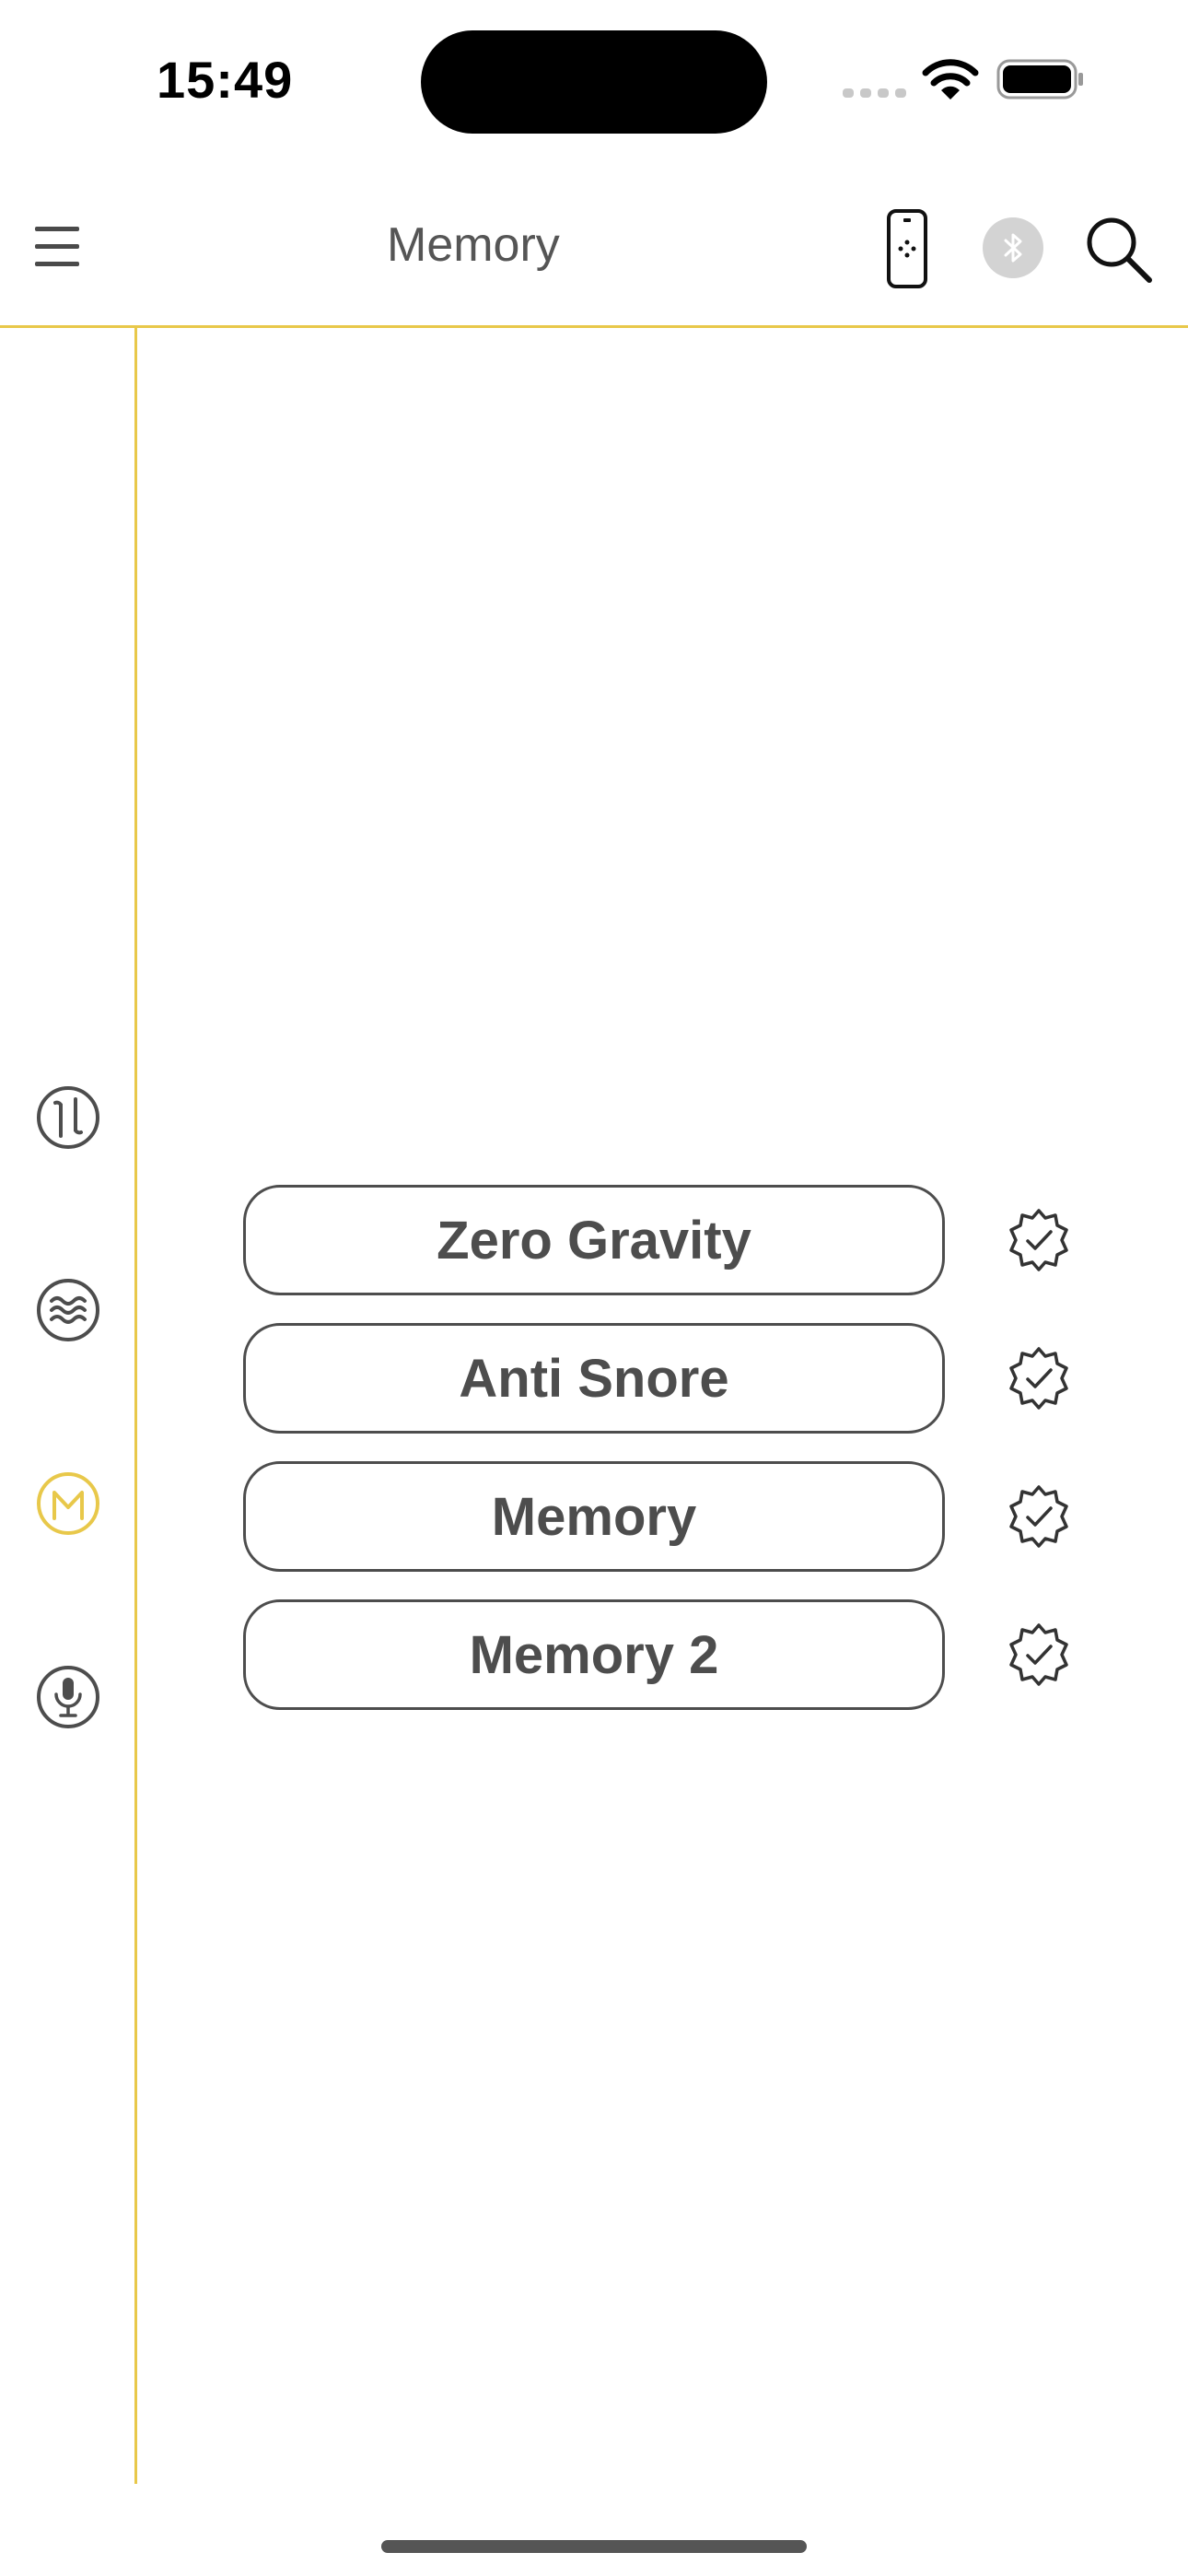 The height and width of the screenshot is (2576, 1188). Describe the element at coordinates (68, 1697) in the screenshot. I see `microphone-icon` at that location.